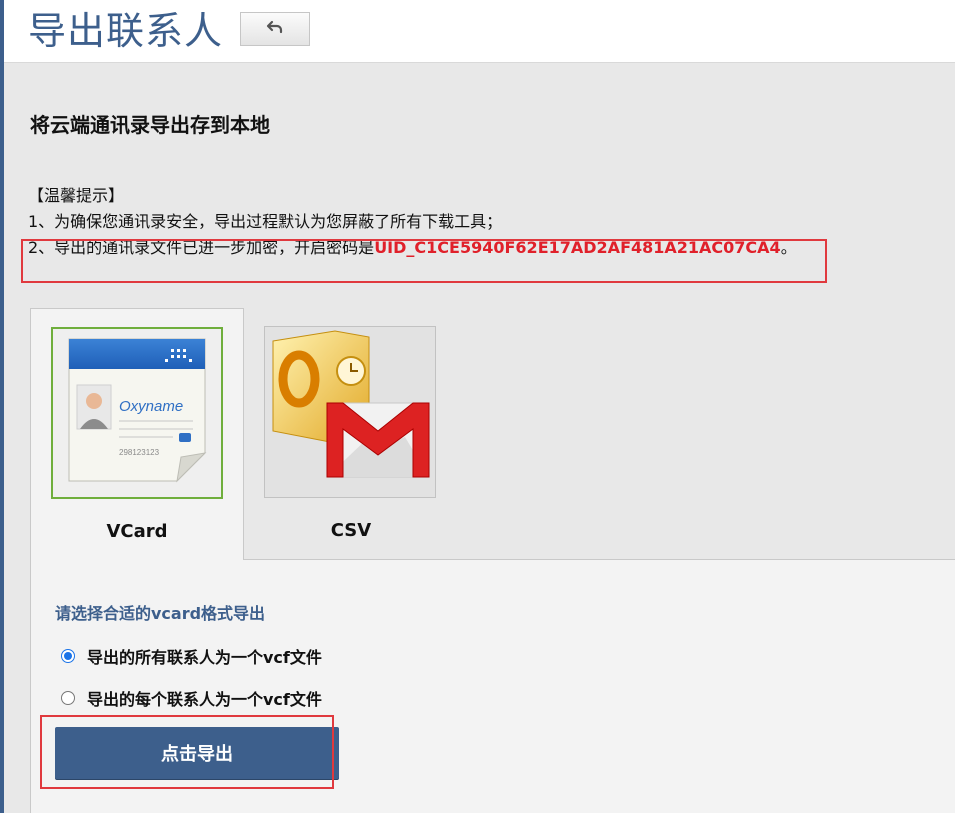 The width and height of the screenshot is (955, 813). Describe the element at coordinates (137, 531) in the screenshot. I see `tab-vcard-label: VCard` at that location.